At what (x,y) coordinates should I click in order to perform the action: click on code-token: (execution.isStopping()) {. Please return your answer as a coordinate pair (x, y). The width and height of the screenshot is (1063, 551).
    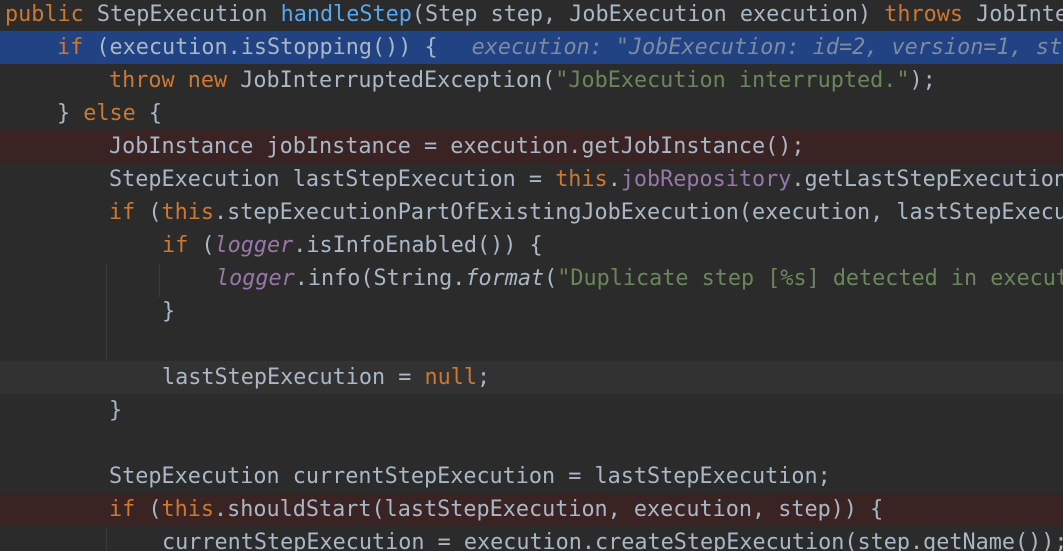
    Looking at the image, I should click on (260, 47).